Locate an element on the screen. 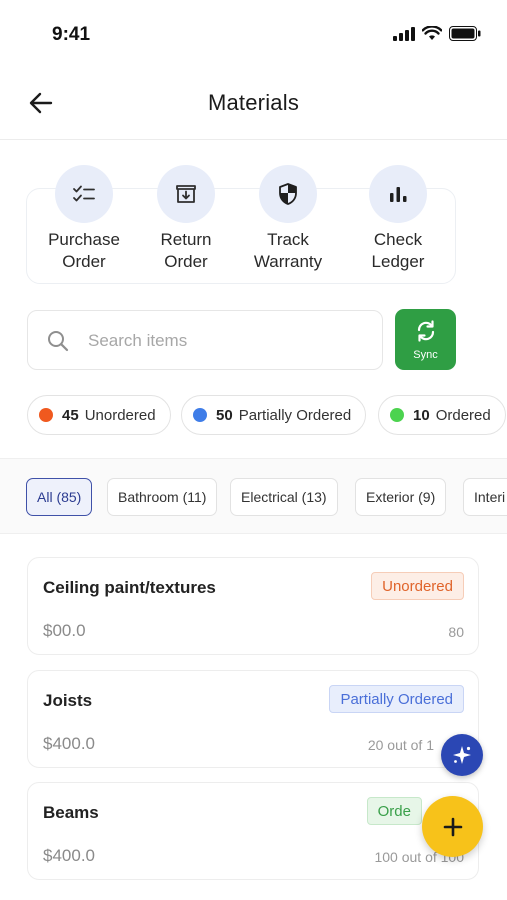 The height and width of the screenshot is (900, 507). app-header: Materials is located at coordinates (253, 105).